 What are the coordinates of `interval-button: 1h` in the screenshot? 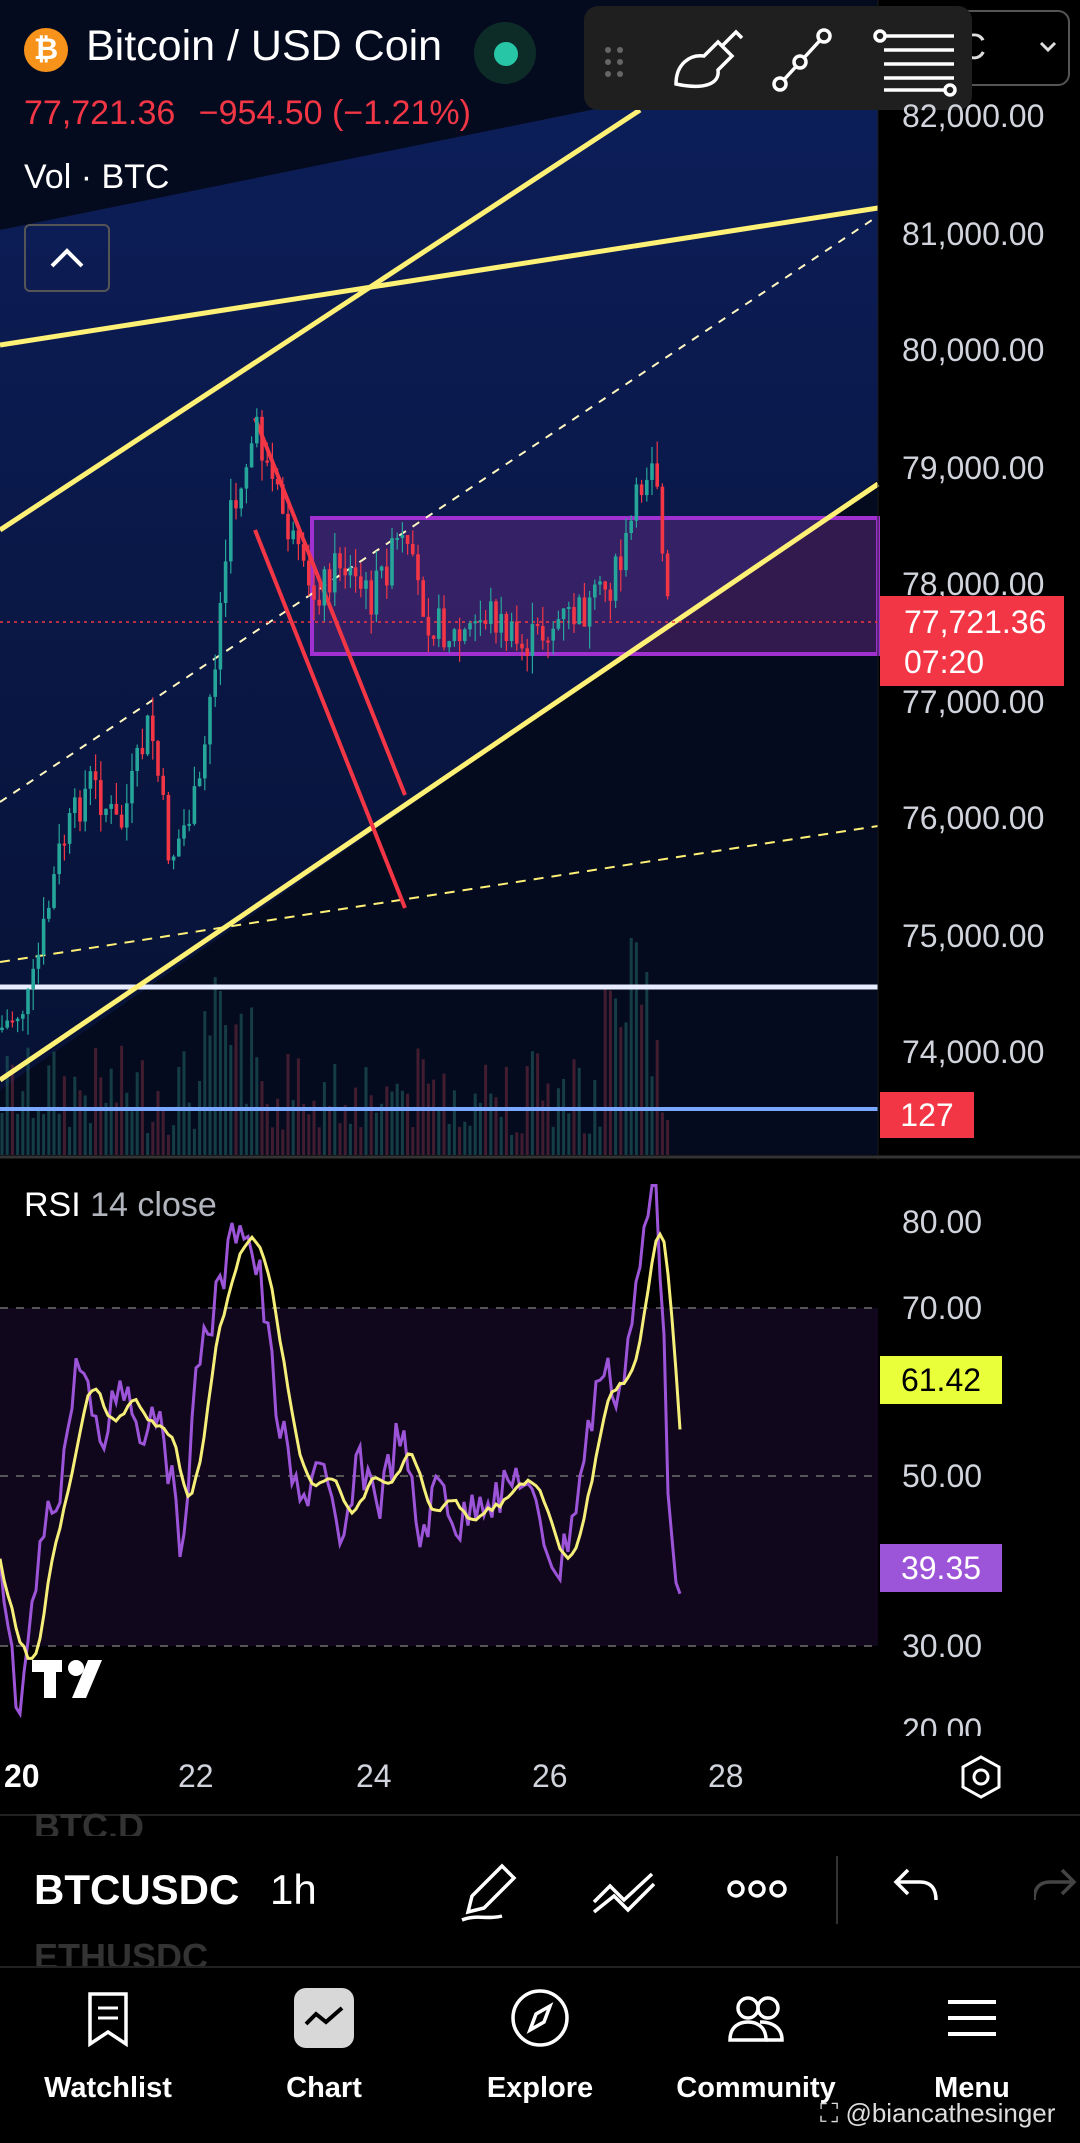 It's located at (293, 1890).